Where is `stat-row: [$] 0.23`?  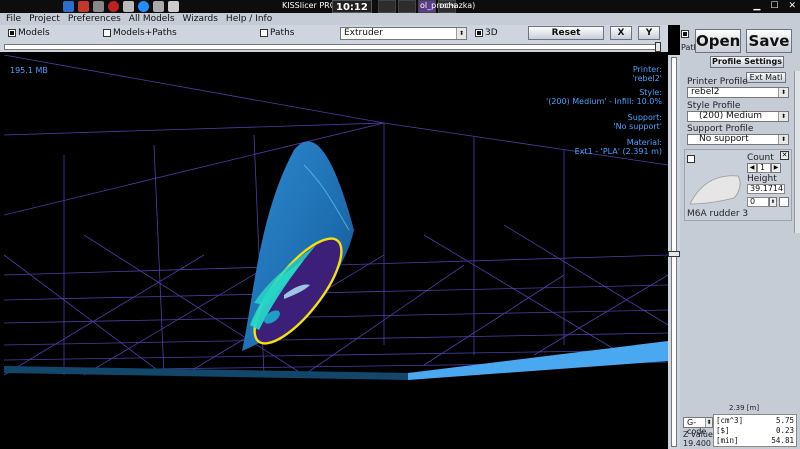 stat-row: [$] 0.23 is located at coordinates (755, 431).